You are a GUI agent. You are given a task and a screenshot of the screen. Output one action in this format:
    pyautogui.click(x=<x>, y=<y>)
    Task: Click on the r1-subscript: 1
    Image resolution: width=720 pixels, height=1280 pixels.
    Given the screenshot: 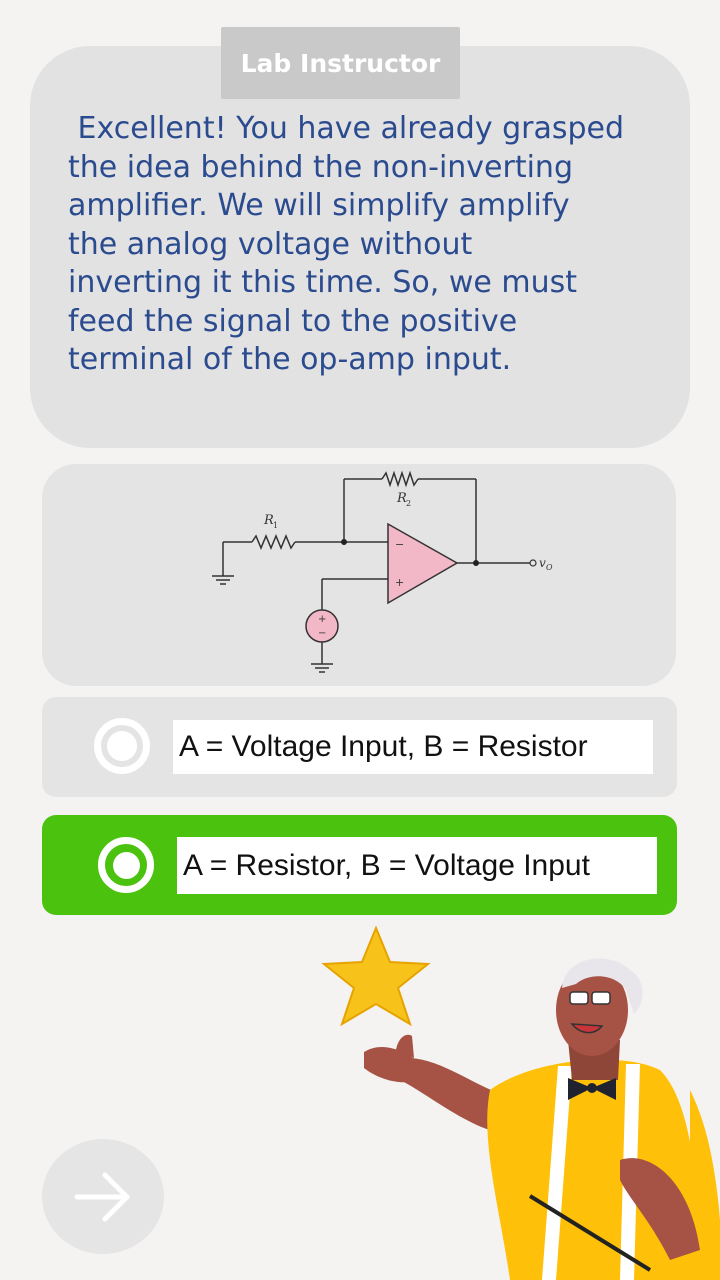 What is the action you would take?
    pyautogui.click(x=275, y=525)
    